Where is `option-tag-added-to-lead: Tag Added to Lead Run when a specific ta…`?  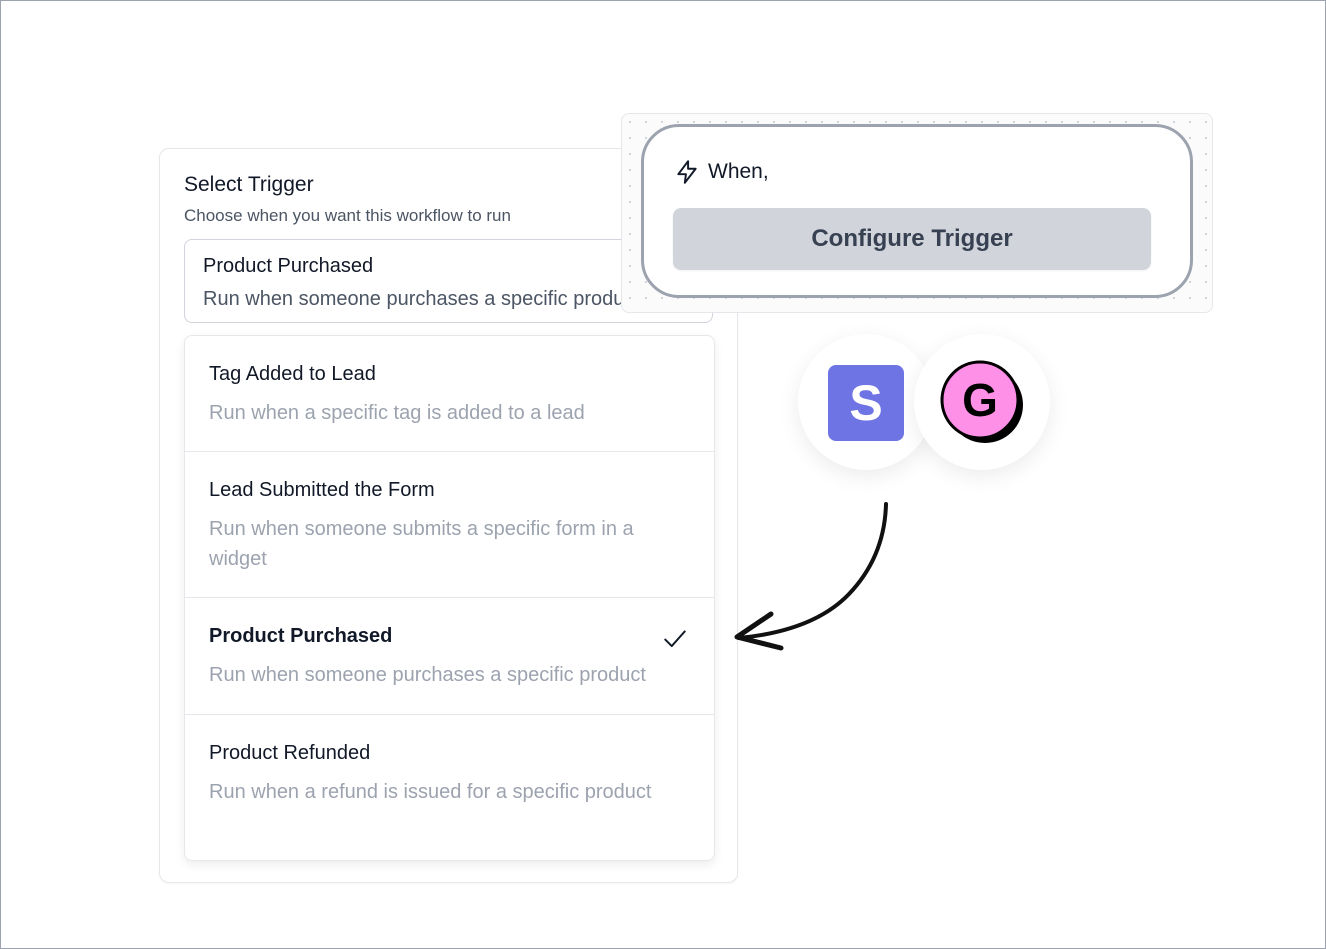
option-tag-added-to-lead: Tag Added to Lead Run when a specific ta… is located at coordinates (449, 394).